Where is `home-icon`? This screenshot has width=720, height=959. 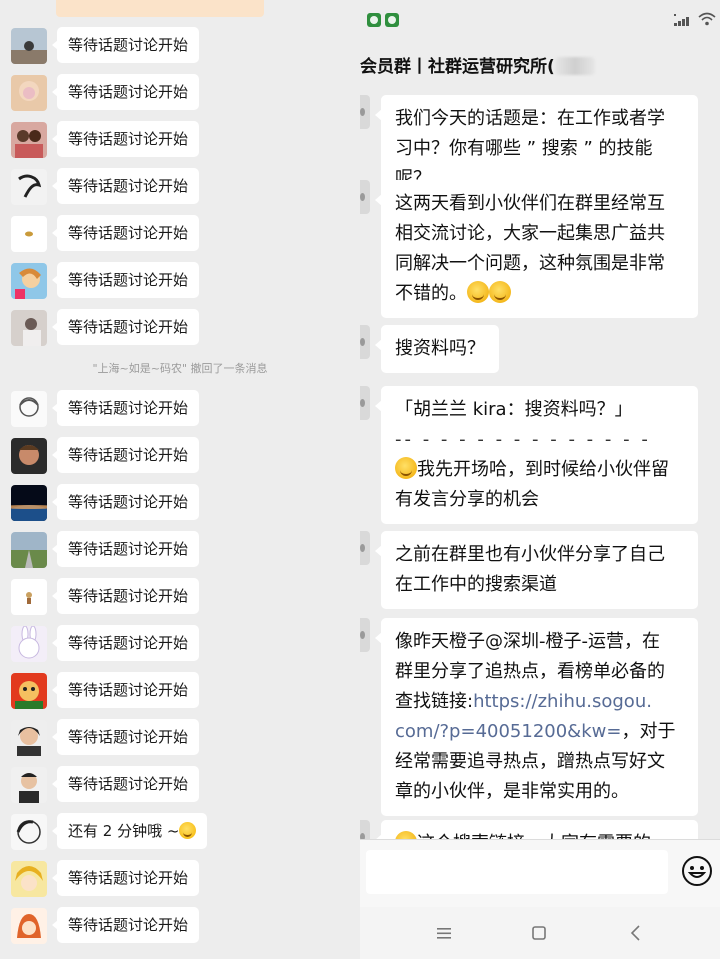
home-icon is located at coordinates (539, 933).